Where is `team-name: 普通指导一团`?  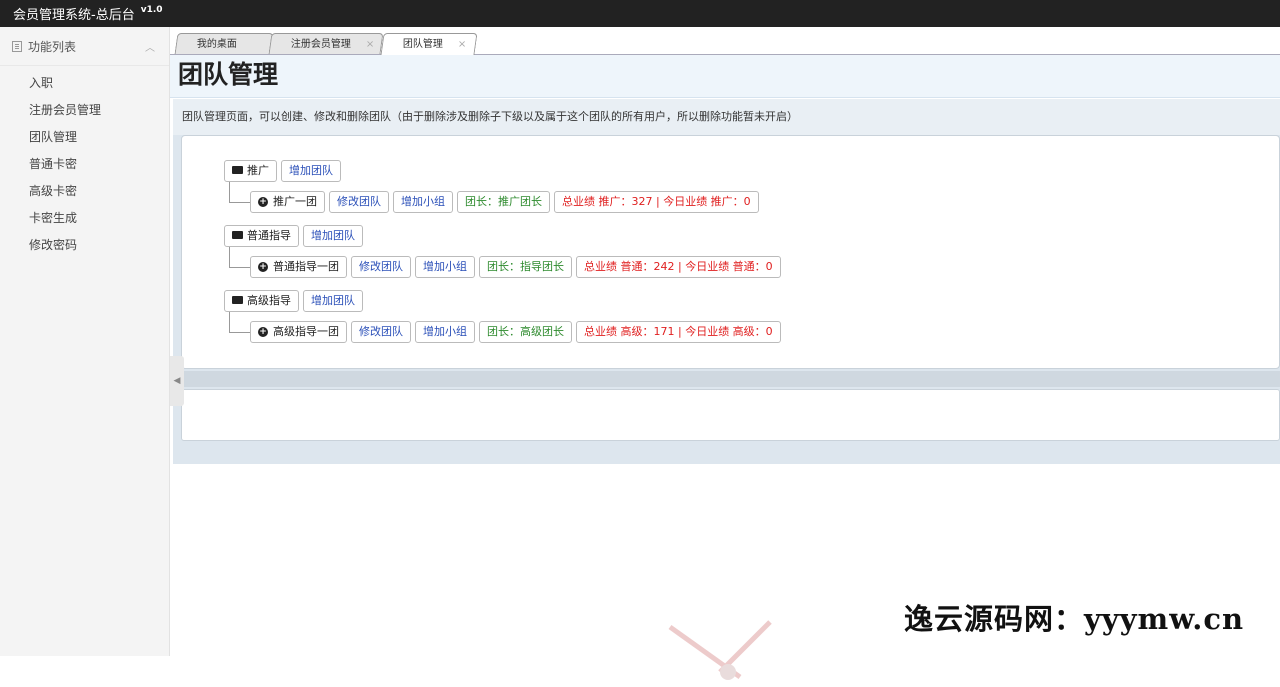 team-name: 普通指导一团 is located at coordinates (306, 266).